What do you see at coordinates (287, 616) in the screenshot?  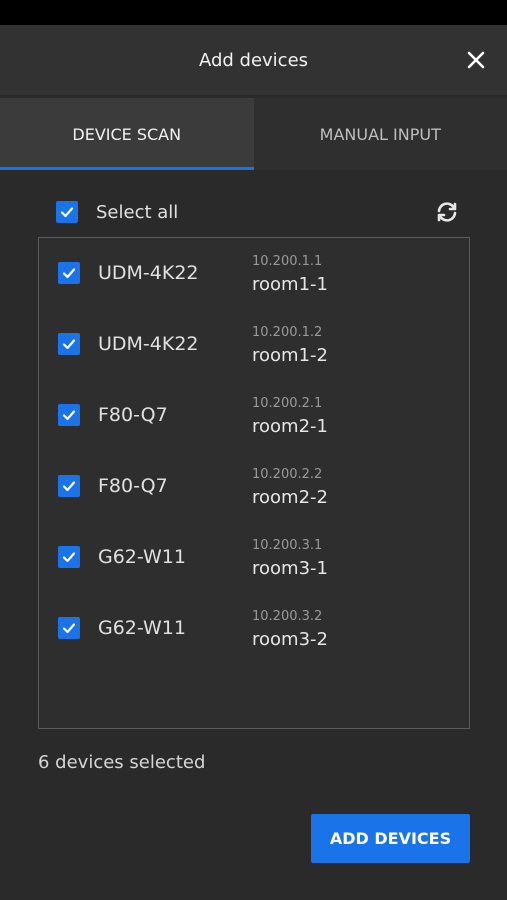 I see `device-ip: 10.200.3.2` at bounding box center [287, 616].